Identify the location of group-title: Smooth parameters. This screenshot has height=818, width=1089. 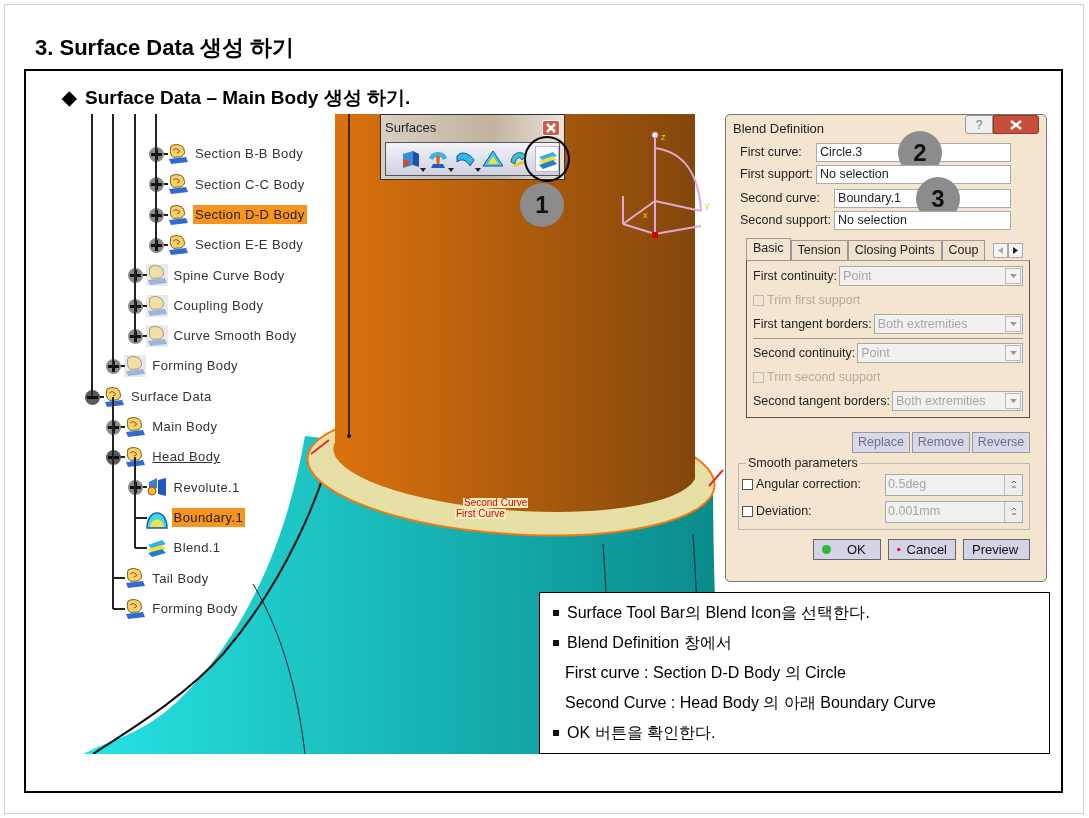
(803, 463).